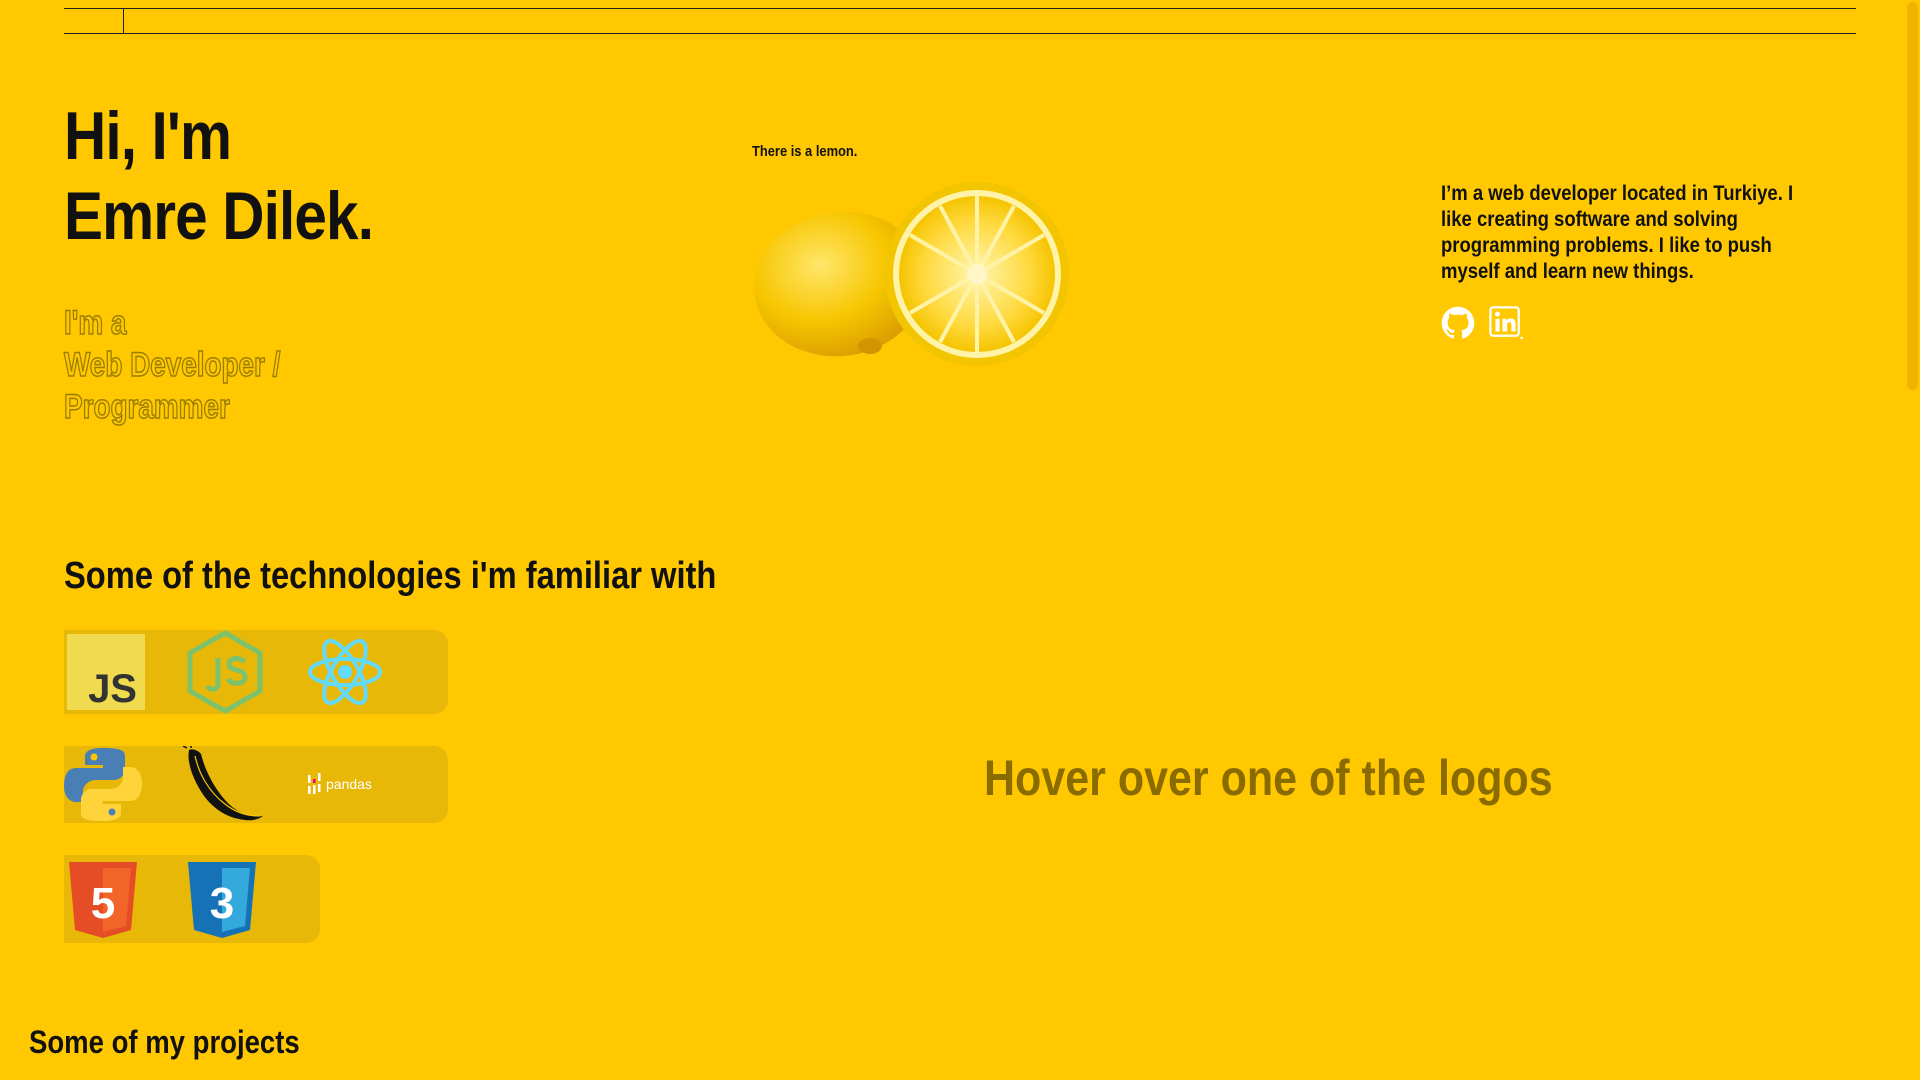  Describe the element at coordinates (112, 688) in the screenshot. I see `javascript-logo-label: JS` at that location.